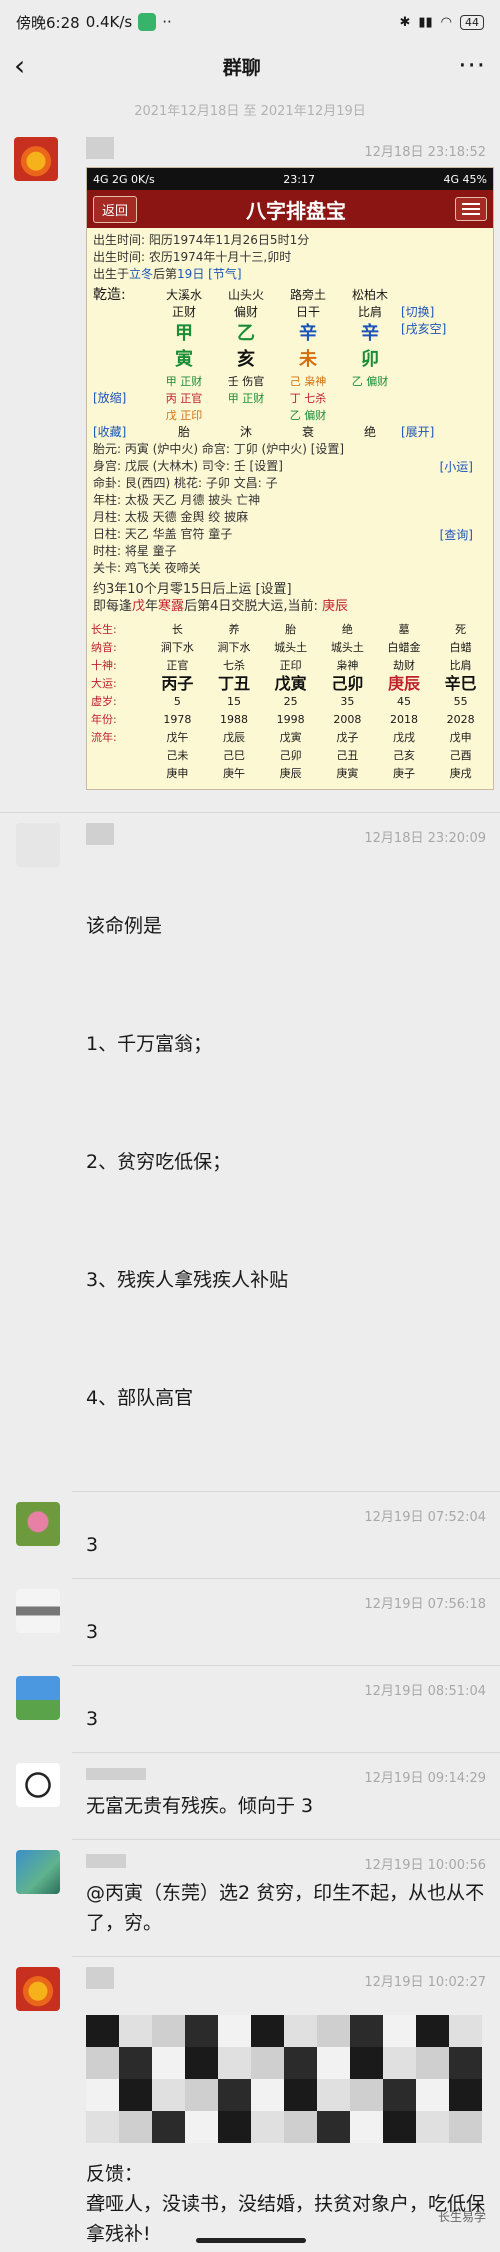 The image size is (500, 2252). I want to click on message-item: 12月19日 07:56:18 3, so click(258, 1622).